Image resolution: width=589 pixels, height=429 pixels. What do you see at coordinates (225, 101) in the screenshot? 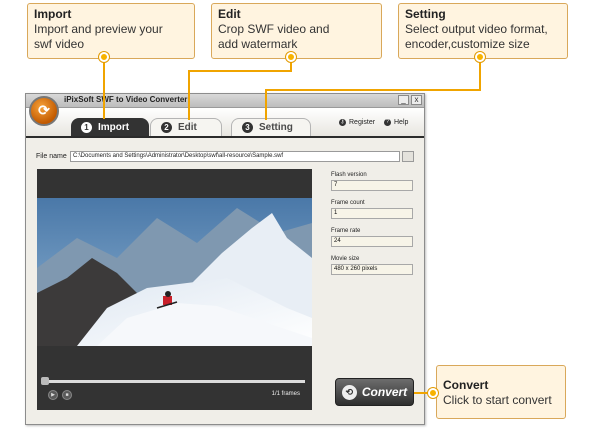
I see `title-bar: iPixSoft SWF to Video Converter _ x` at bounding box center [225, 101].